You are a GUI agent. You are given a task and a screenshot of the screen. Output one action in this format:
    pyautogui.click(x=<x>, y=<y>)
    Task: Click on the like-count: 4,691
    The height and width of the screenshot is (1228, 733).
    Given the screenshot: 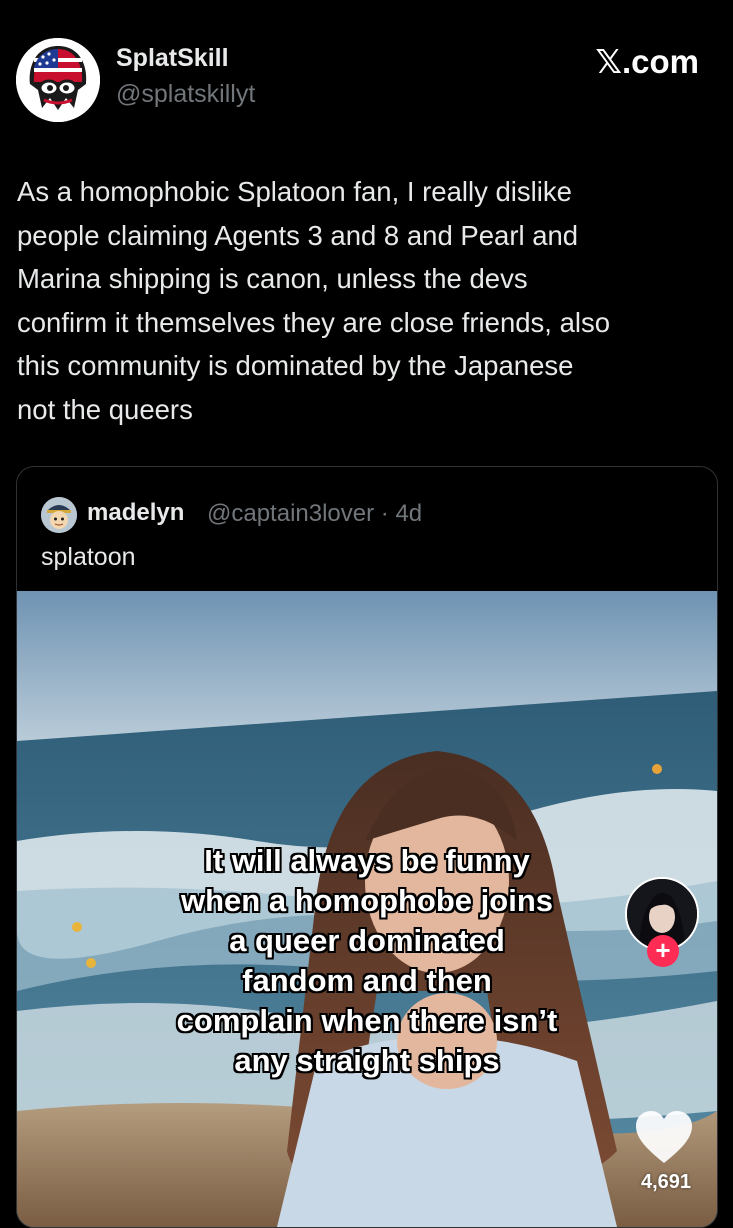 What is the action you would take?
    pyautogui.click(x=666, y=1182)
    